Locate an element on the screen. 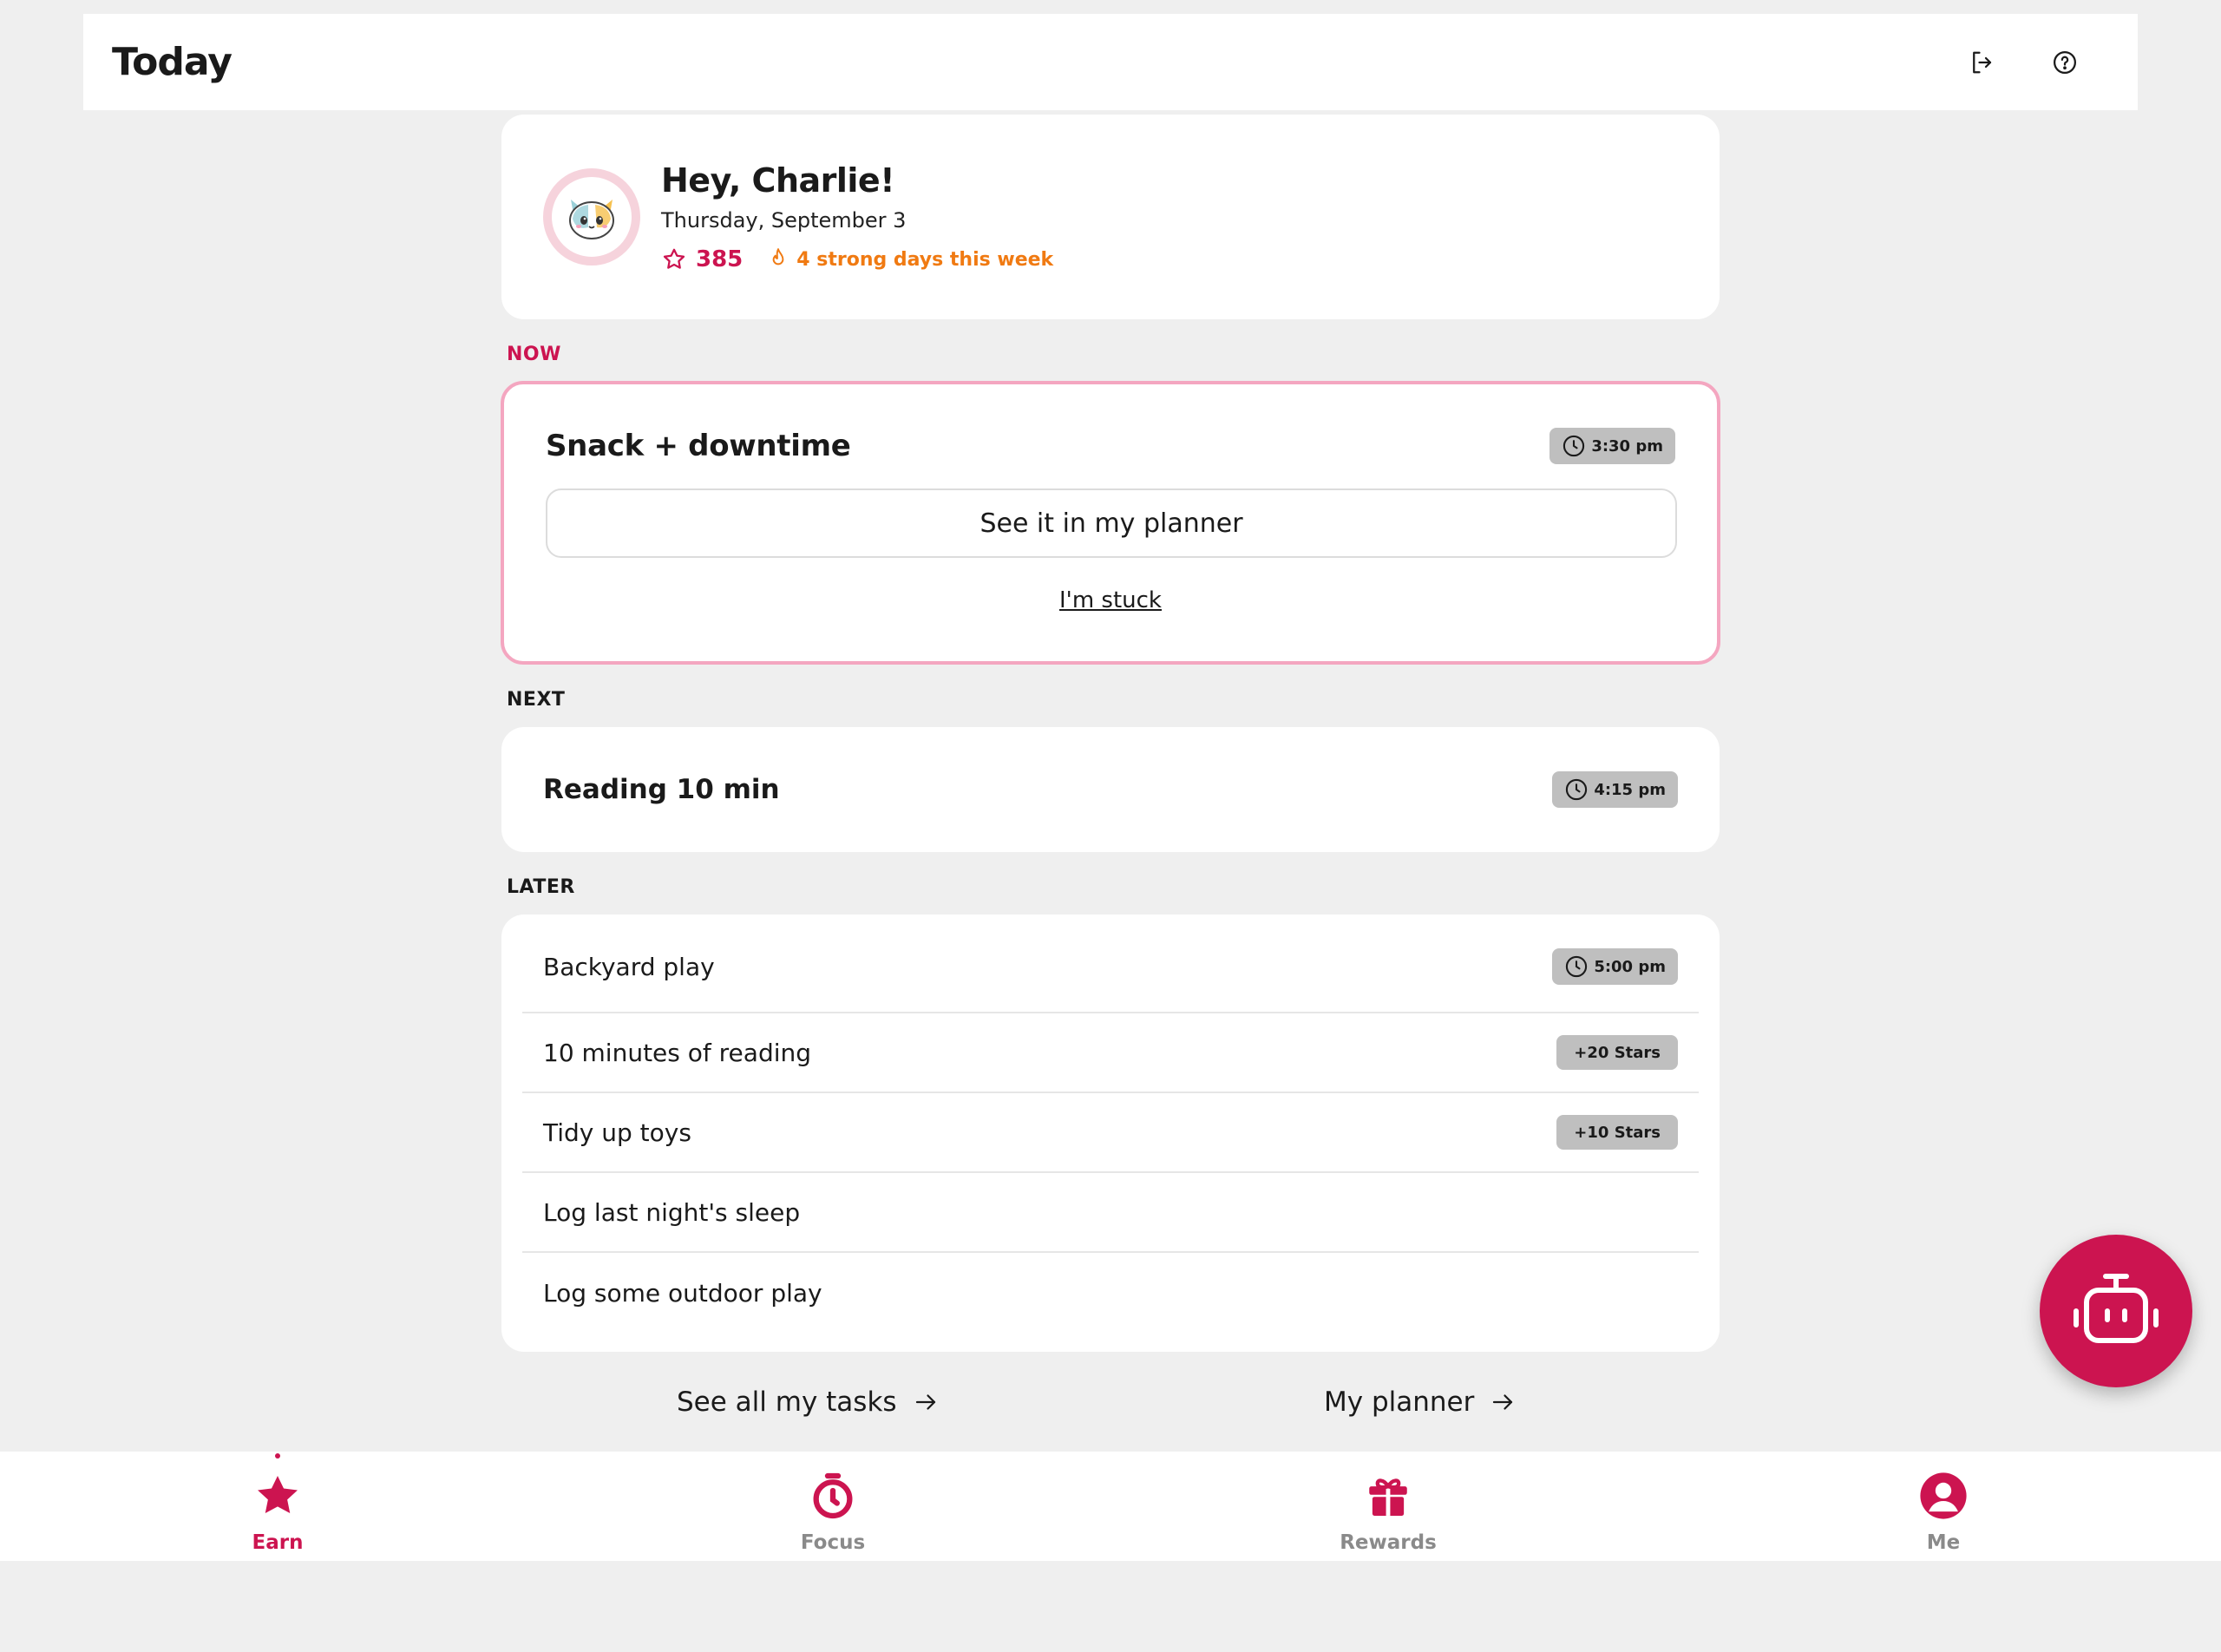  bottom-nav: Earn Focus Rewards Me is located at coordinates (1110, 1506).